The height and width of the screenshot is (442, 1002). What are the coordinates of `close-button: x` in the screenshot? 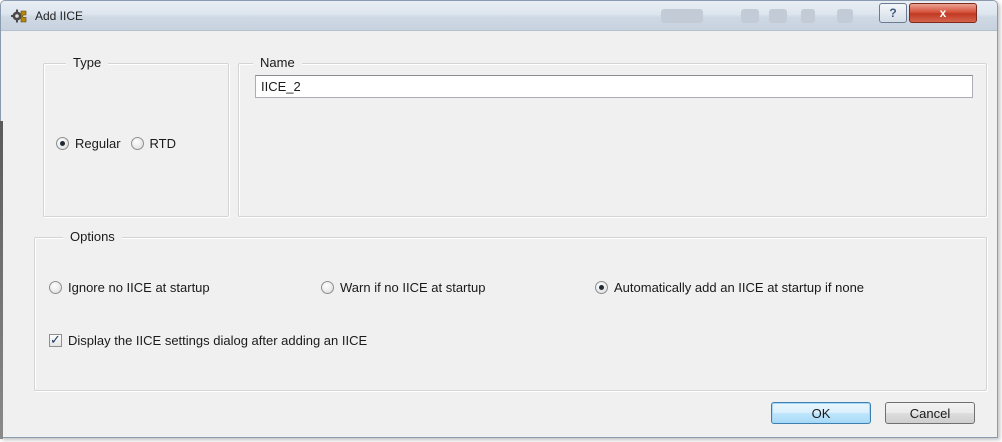 It's located at (943, 13).